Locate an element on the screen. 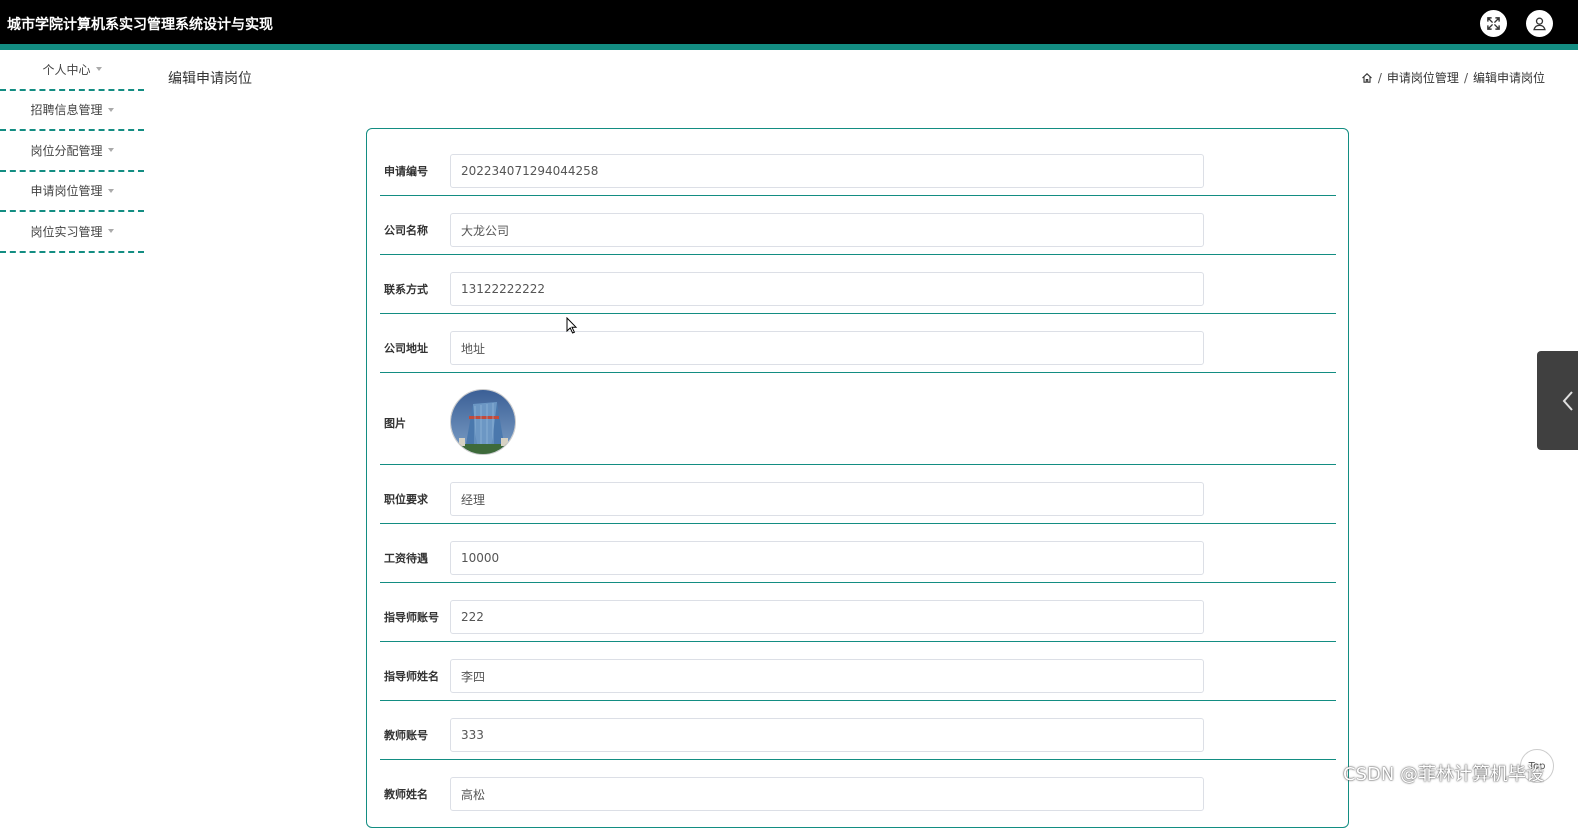 This screenshot has height=828, width=1578. field-label: 联系方式 is located at coordinates (406, 289).